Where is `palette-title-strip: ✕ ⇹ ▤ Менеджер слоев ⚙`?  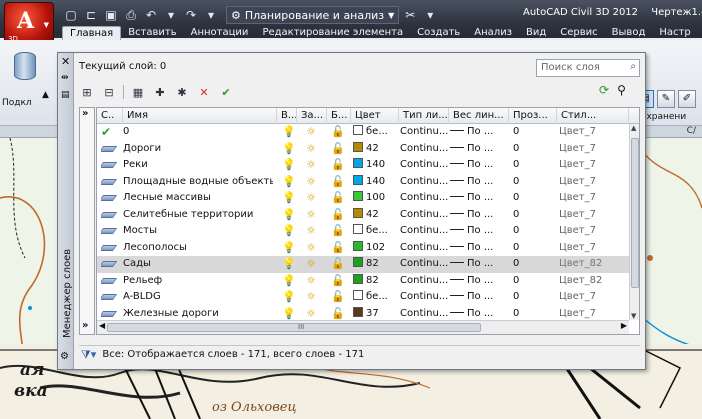 palette-title-strip: ✕ ⇹ ▤ Менеджер слоев ⚙ is located at coordinates (66, 211).